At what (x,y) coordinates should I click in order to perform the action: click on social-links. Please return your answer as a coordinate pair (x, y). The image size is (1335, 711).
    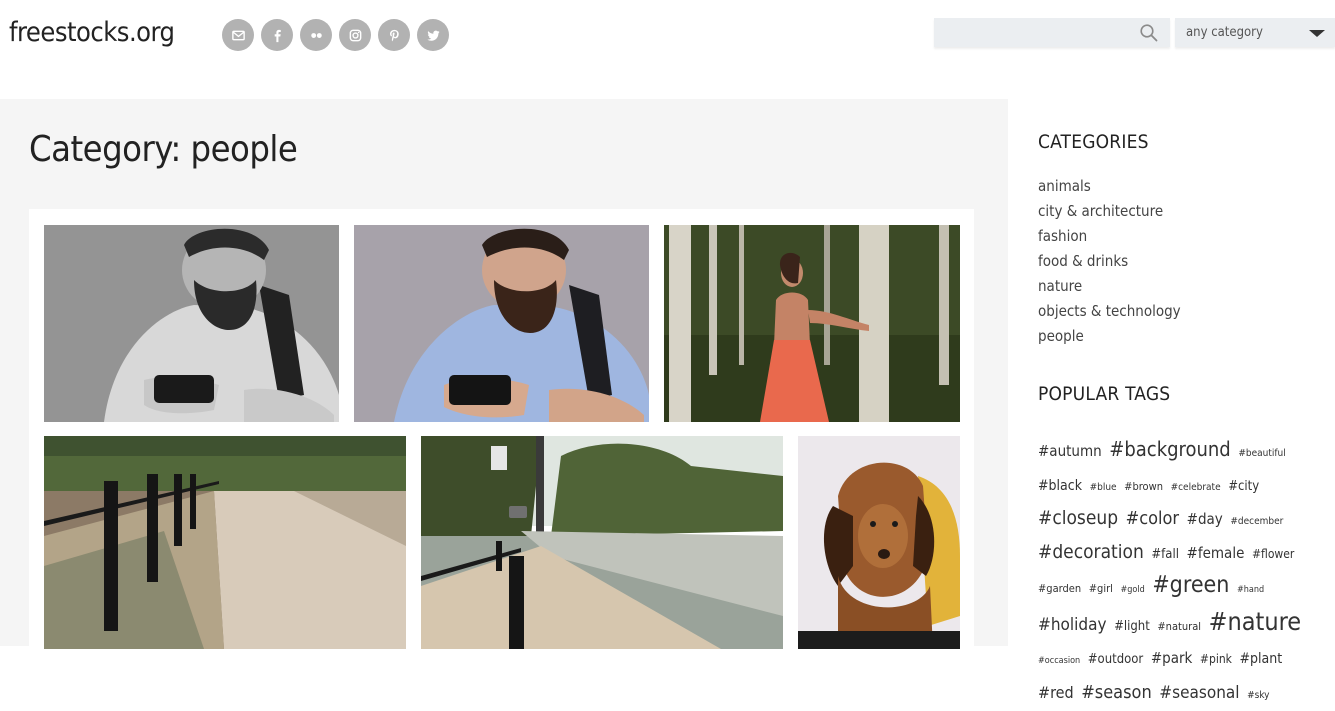
    Looking at the image, I should click on (335, 35).